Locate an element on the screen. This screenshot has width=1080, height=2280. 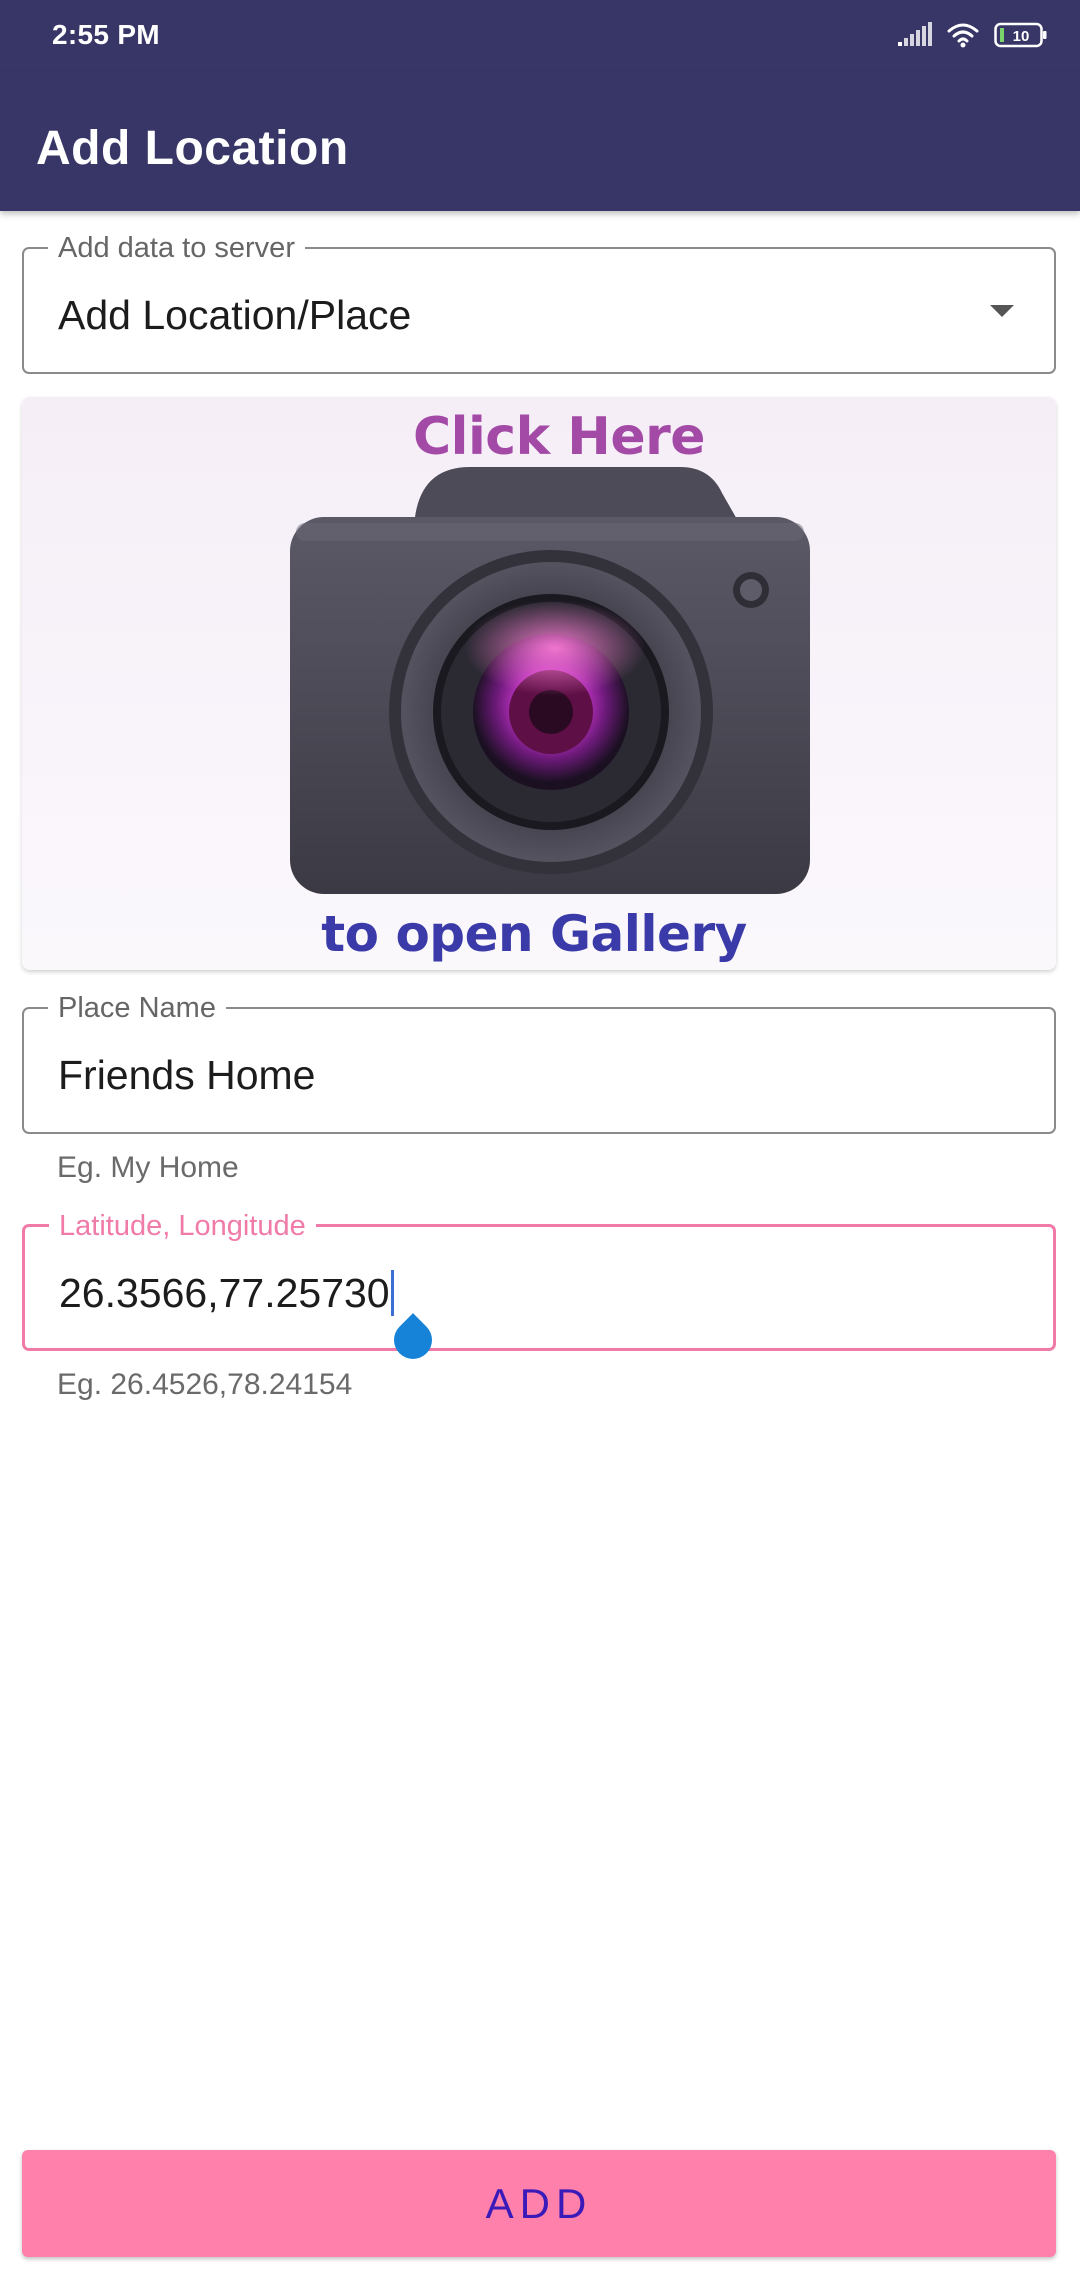
lat-long-field: Latitude, Longitude 26.3566,77.25730 is located at coordinates (539, 1288).